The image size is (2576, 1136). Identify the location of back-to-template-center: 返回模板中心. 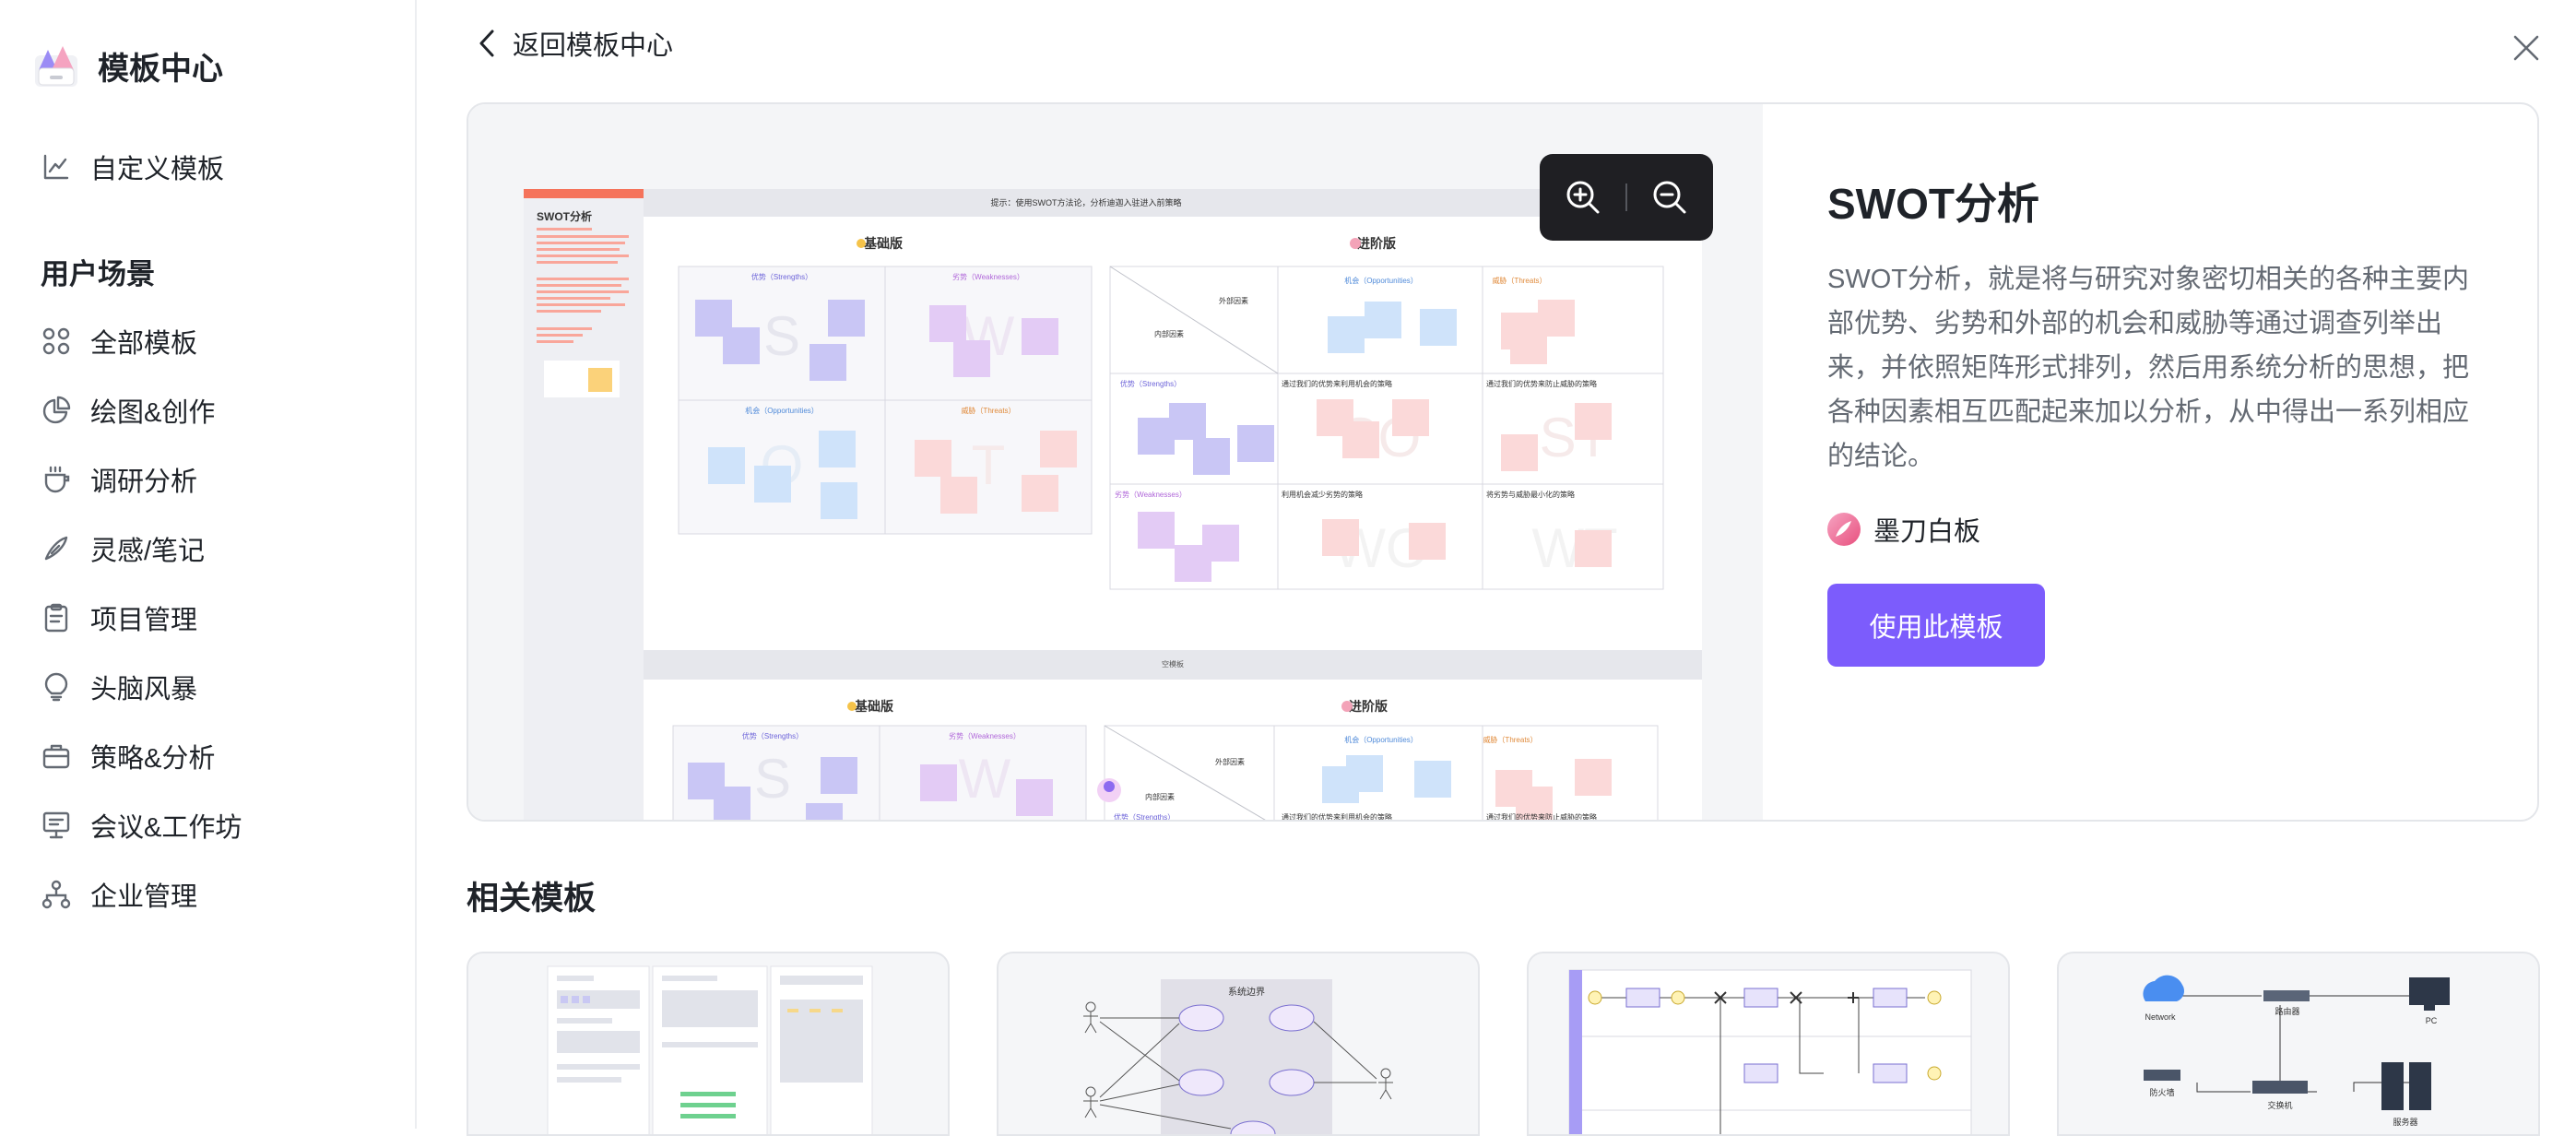
(573, 44).